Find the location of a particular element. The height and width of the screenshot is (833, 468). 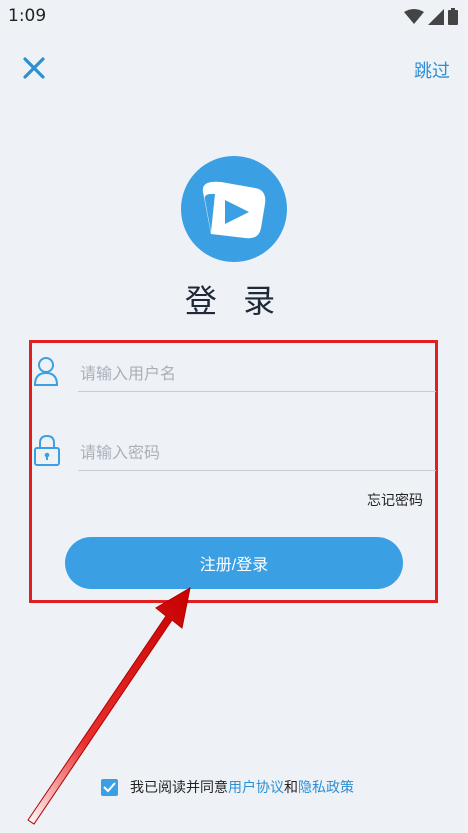

page-title: 登 录 is located at coordinates (234, 301).